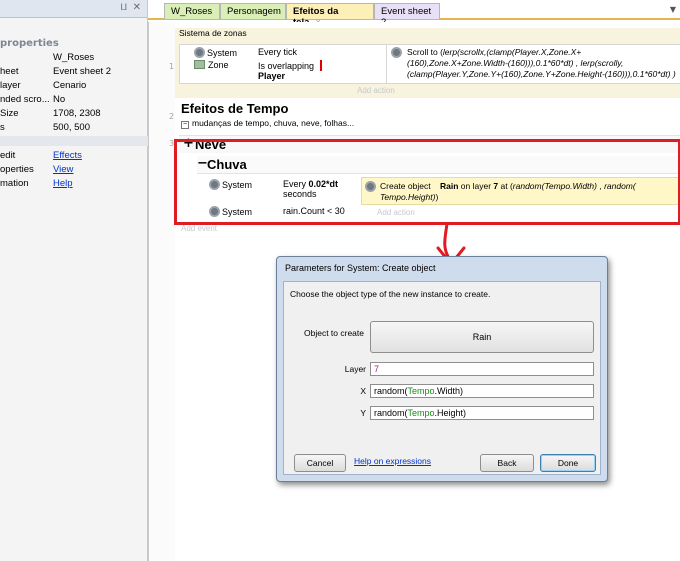  I want to click on prop-row: W_Roses, so click(74, 58).